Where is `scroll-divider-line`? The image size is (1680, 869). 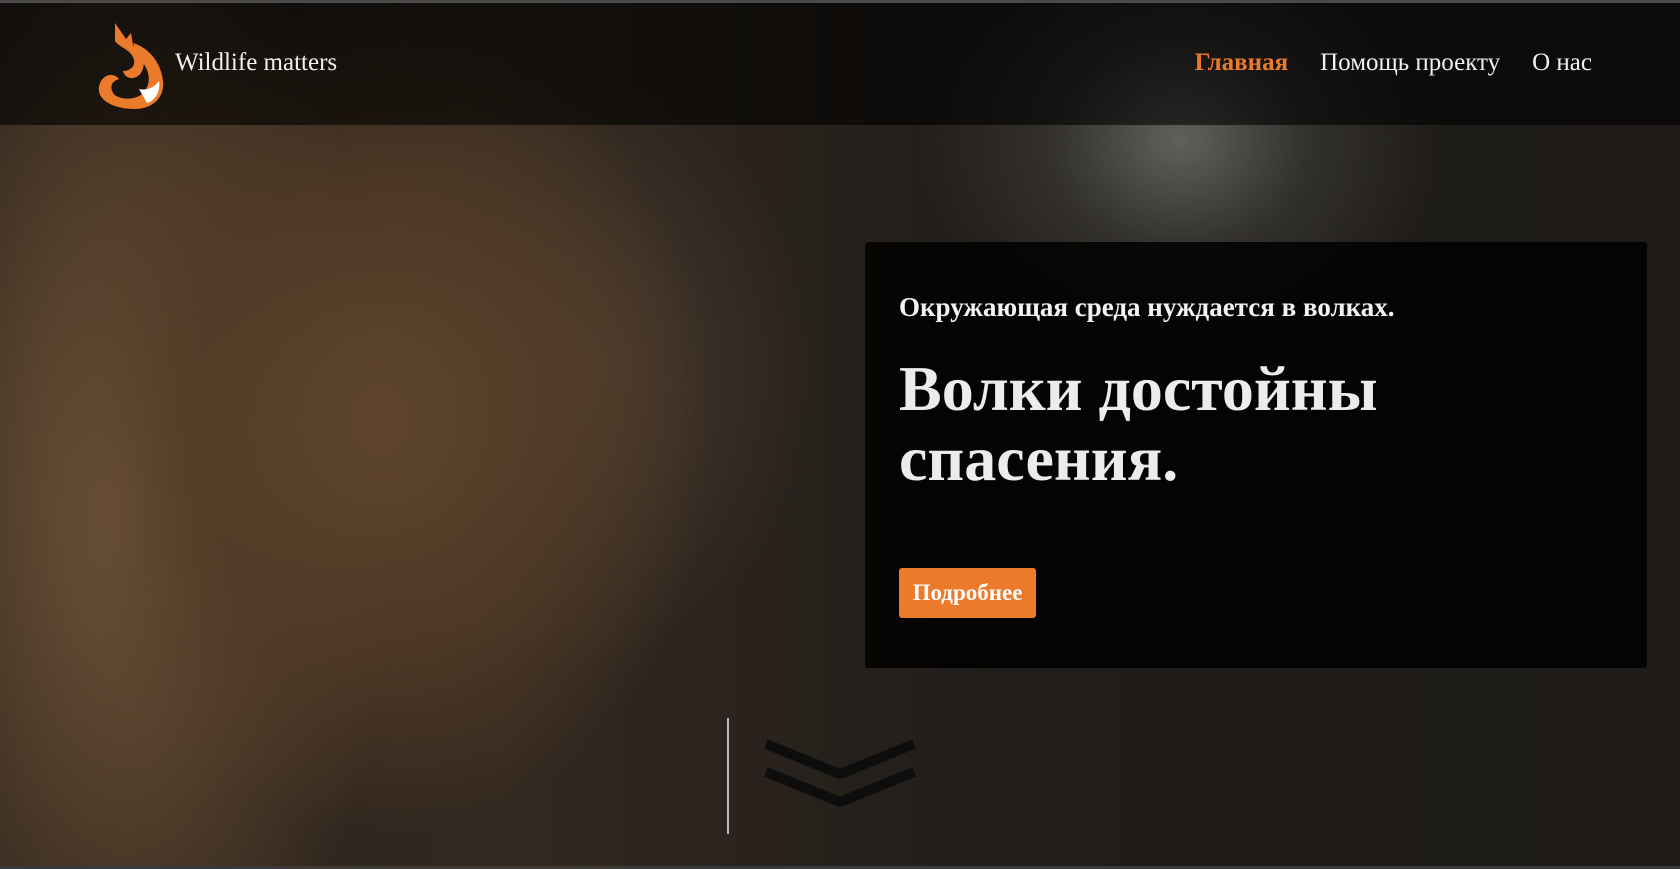
scroll-divider-line is located at coordinates (728, 776).